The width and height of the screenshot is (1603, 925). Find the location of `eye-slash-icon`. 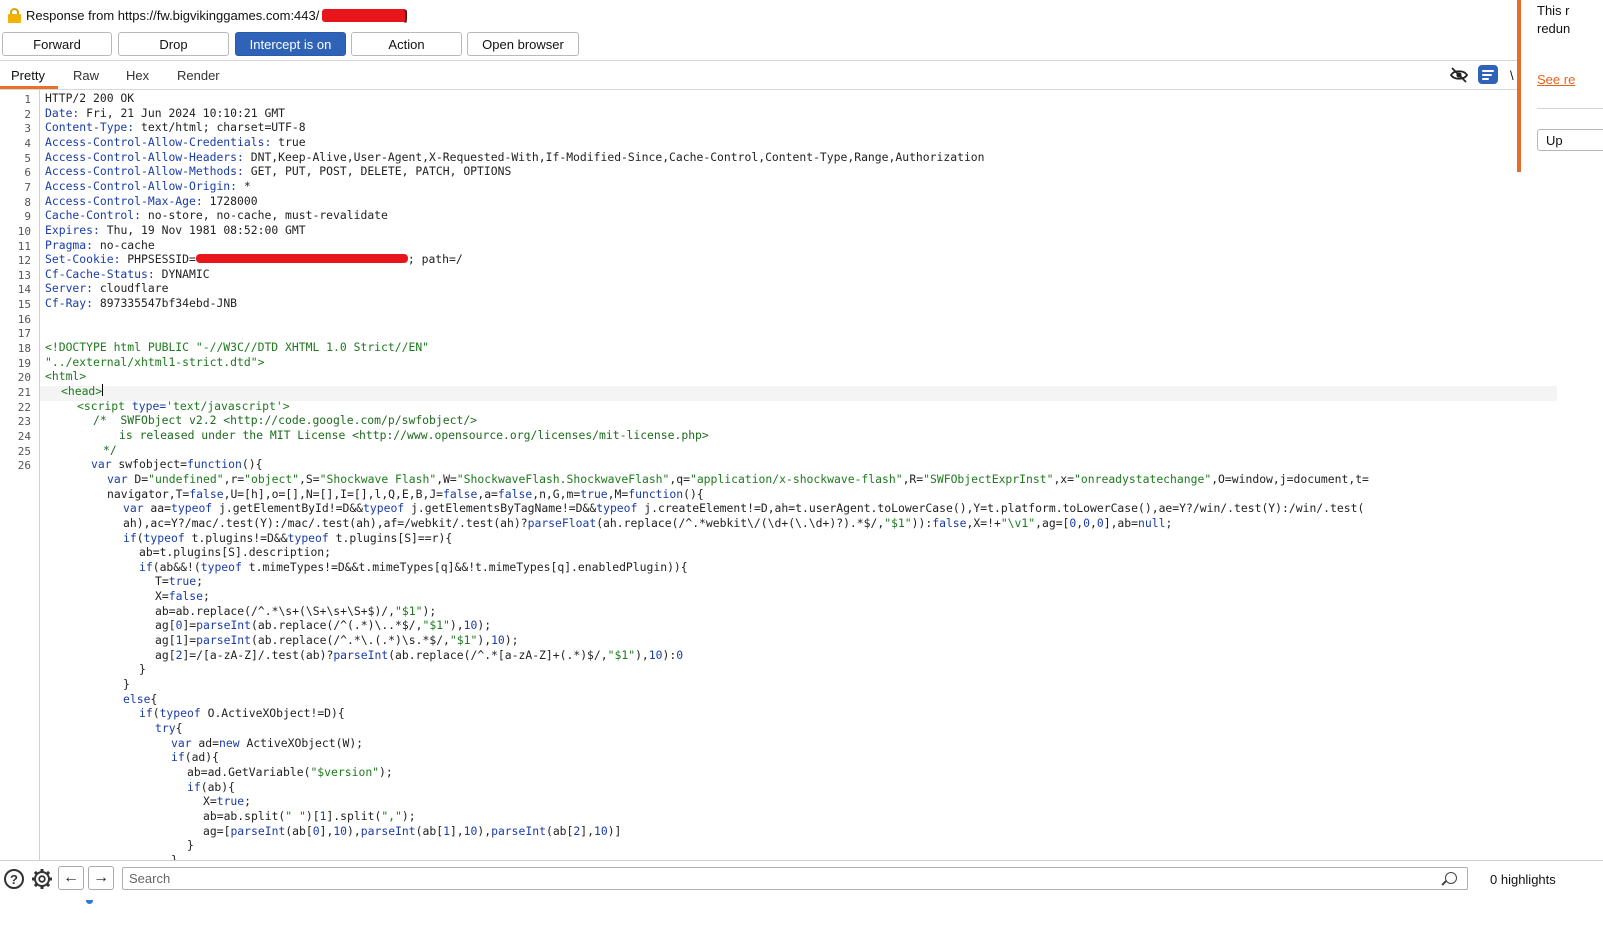

eye-slash-icon is located at coordinates (1459, 75).